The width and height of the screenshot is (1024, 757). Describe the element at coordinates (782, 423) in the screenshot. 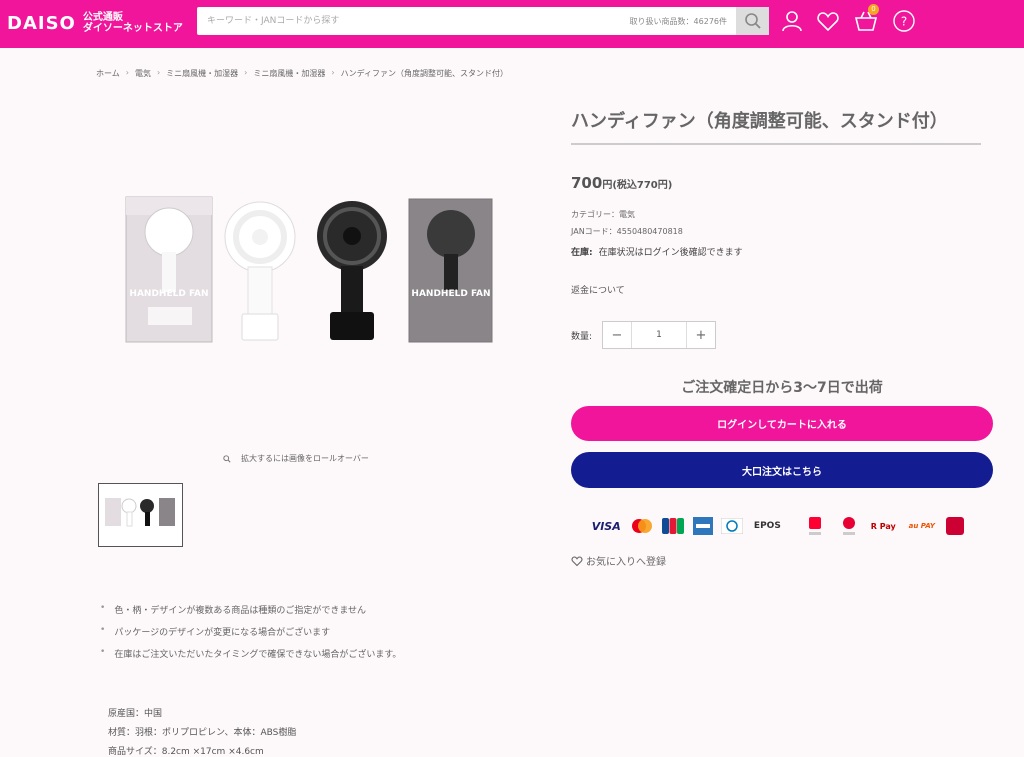

I see `login-add-to-cart-button: ログインしてカートに入れる` at that location.